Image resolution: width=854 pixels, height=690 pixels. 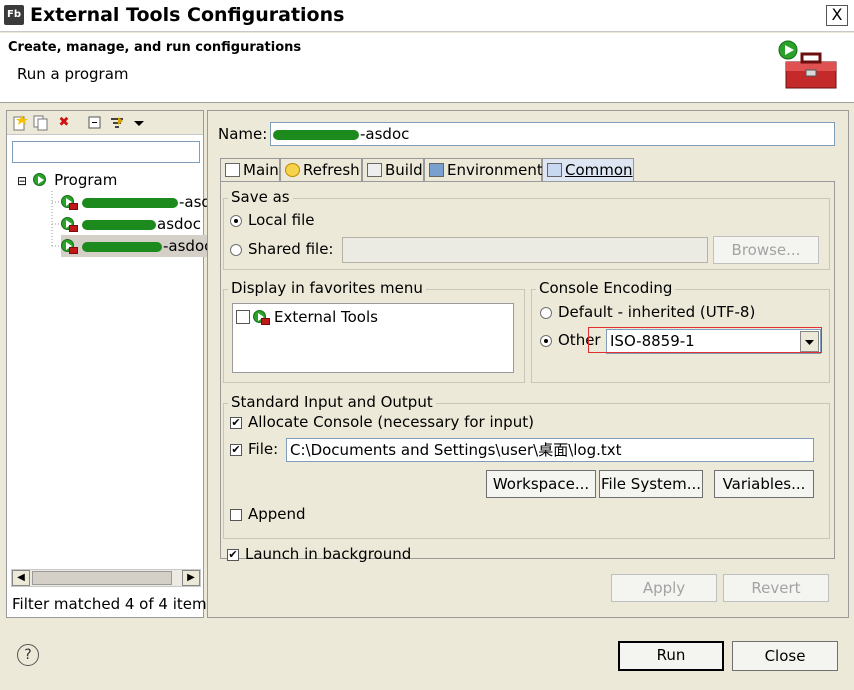 I want to click on chevron-down-icon, so click(x=809, y=341).